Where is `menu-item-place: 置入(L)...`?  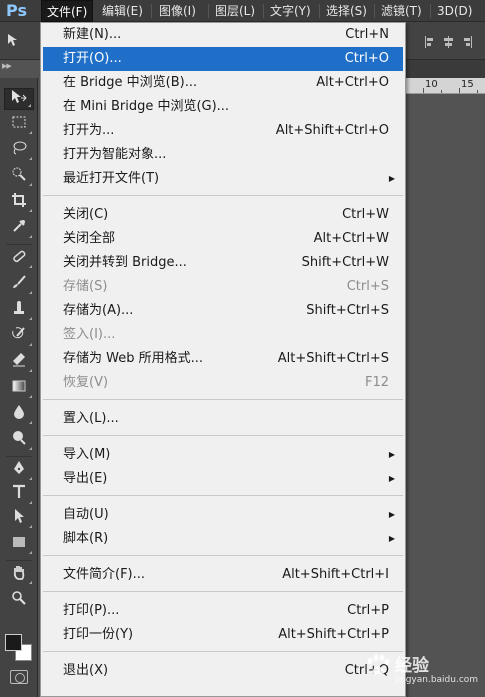 menu-item-place: 置入(L)... is located at coordinates (223, 419).